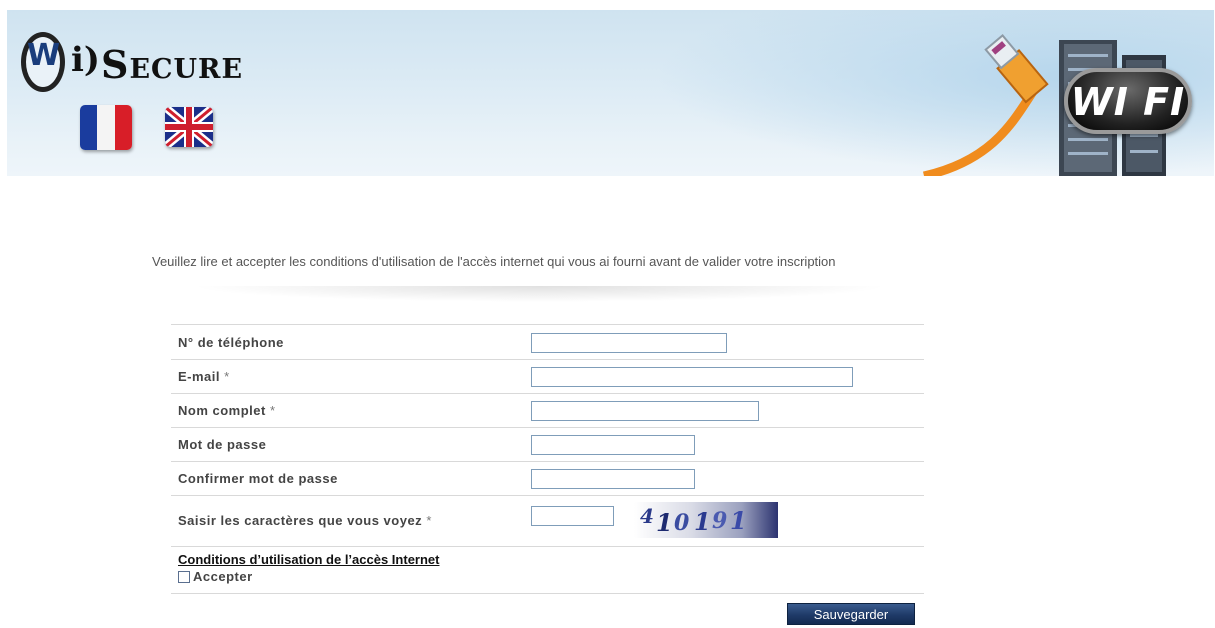 Image resolution: width=1215 pixels, height=628 pixels. I want to click on logo-wifi-i-icon: i), so click(86, 60).